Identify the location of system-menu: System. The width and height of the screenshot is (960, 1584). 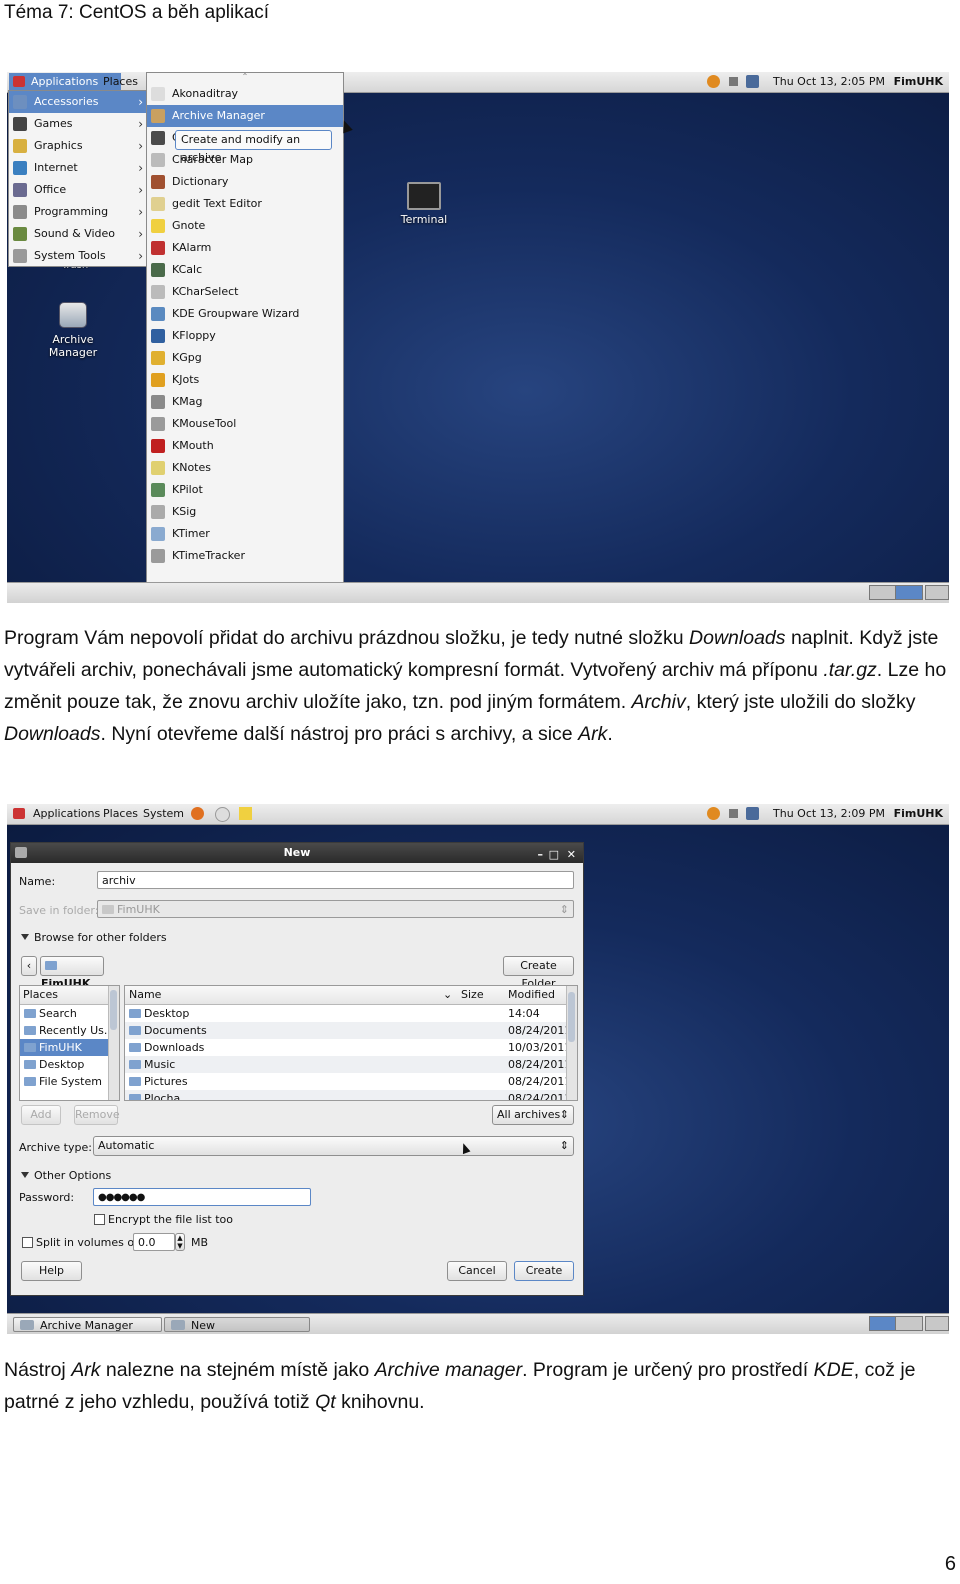
(163, 813).